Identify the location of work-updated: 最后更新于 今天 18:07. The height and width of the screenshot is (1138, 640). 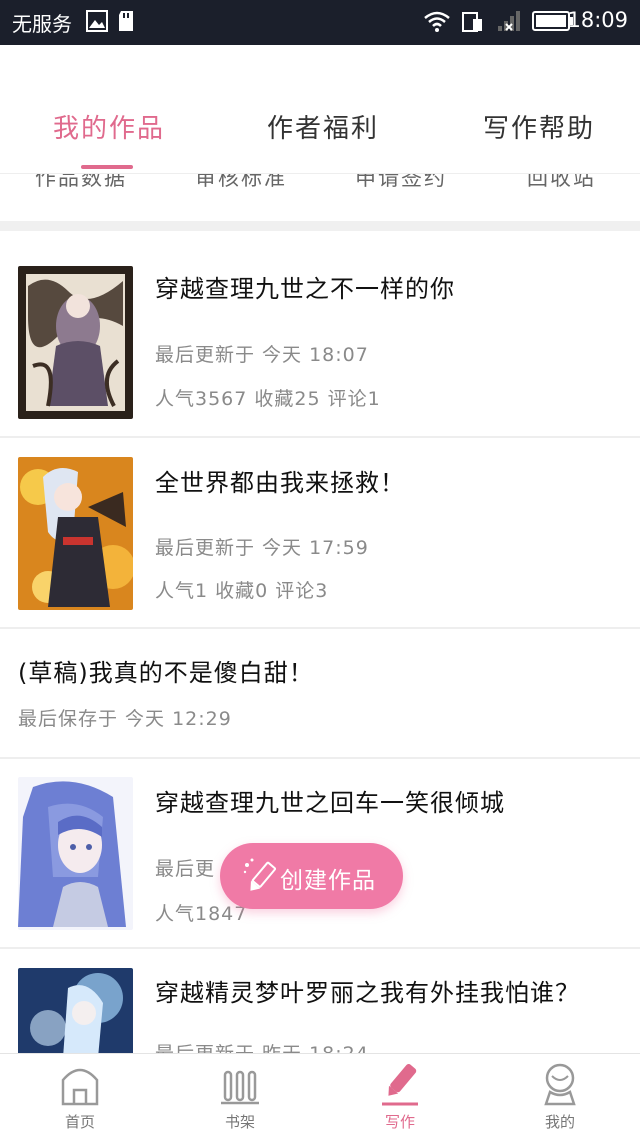
(262, 355).